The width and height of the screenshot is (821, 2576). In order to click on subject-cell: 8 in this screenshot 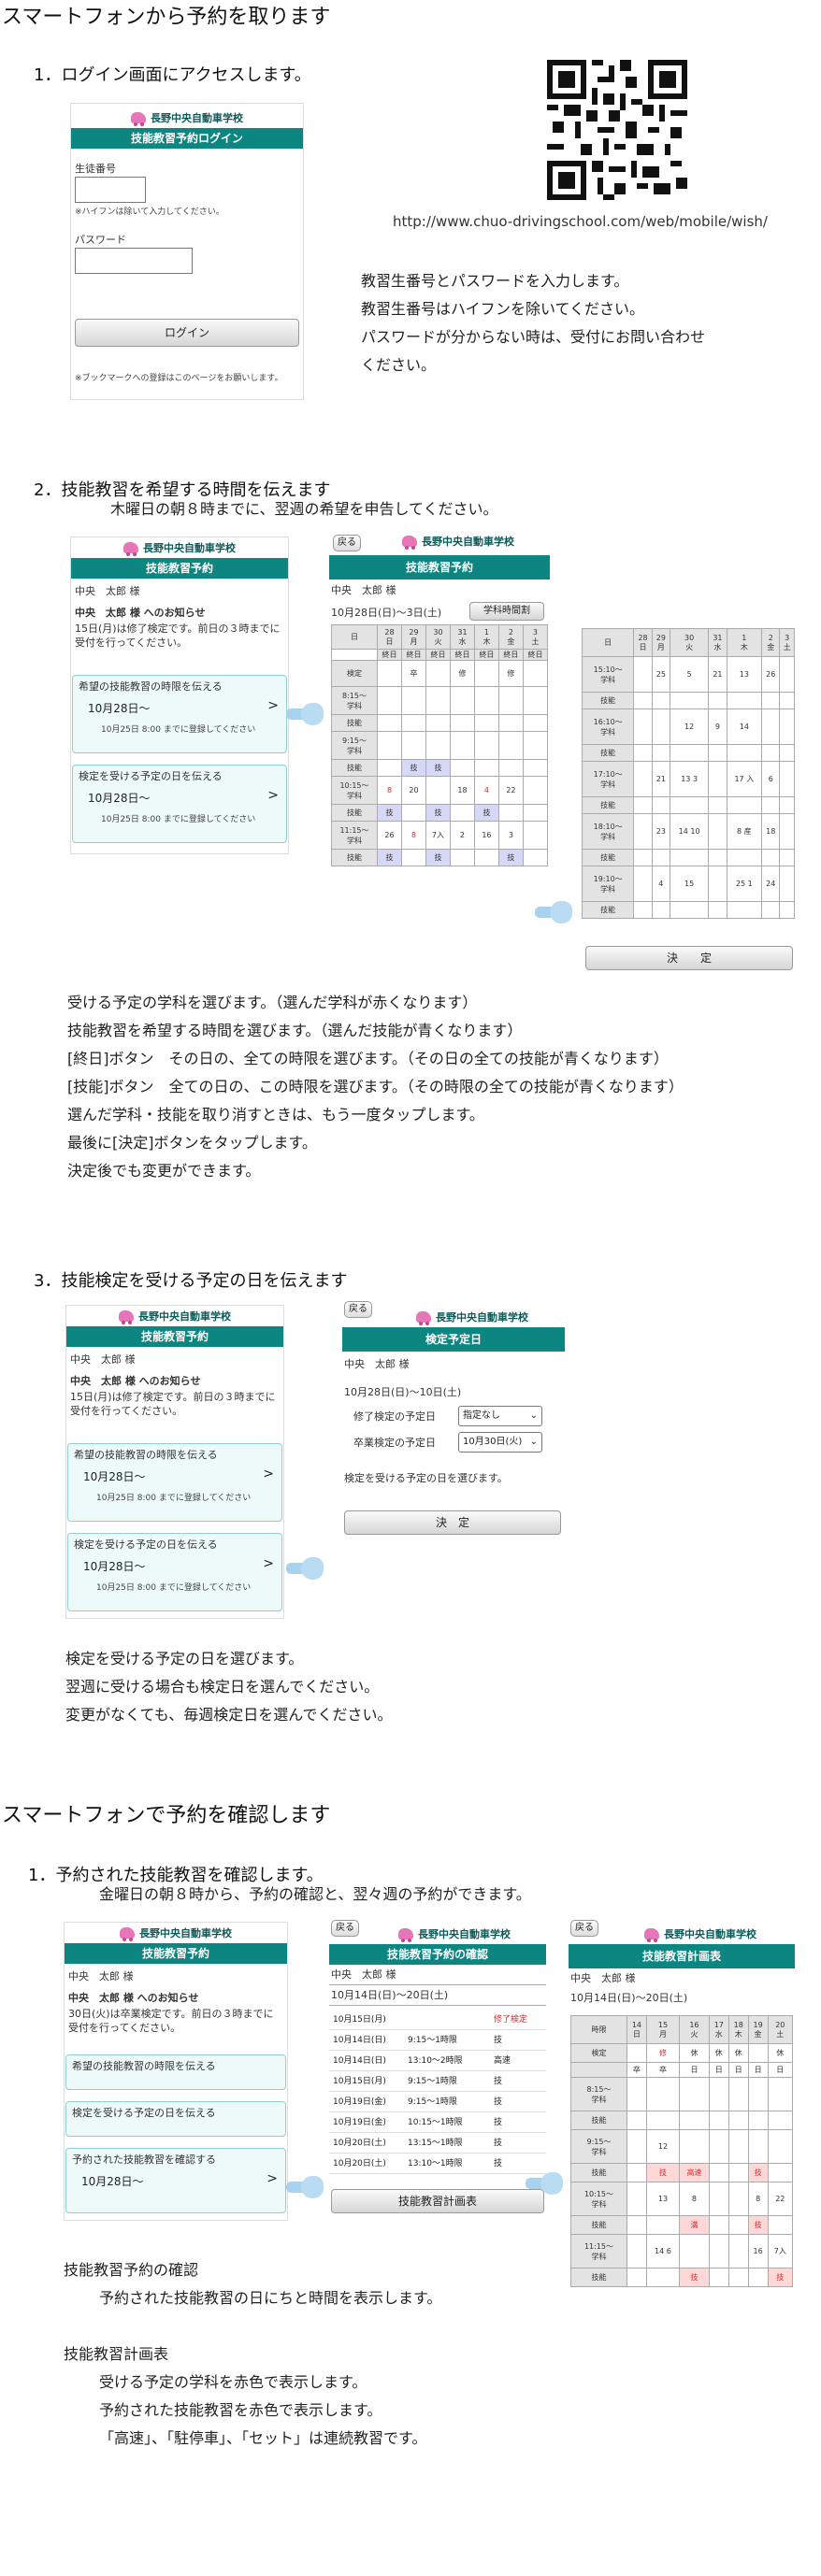, I will do `click(389, 790)`.